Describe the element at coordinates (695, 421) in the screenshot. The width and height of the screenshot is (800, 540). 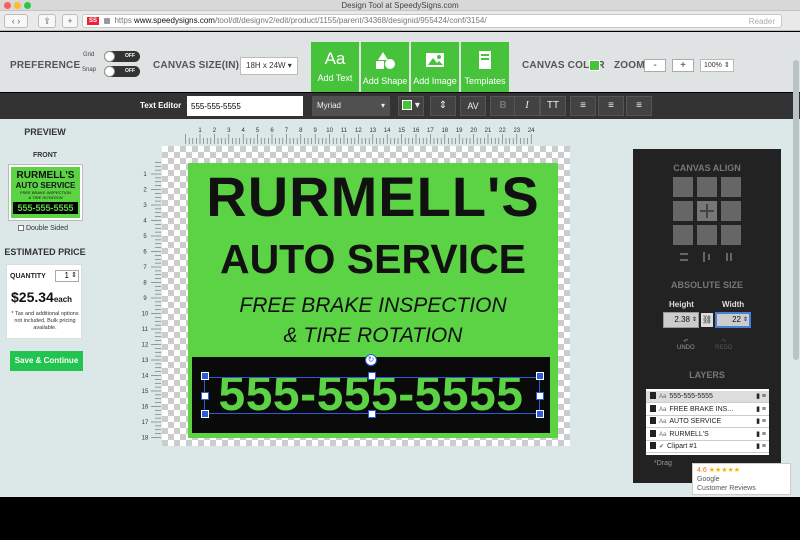
I see `layer-label: AUTO SERVICE` at that location.